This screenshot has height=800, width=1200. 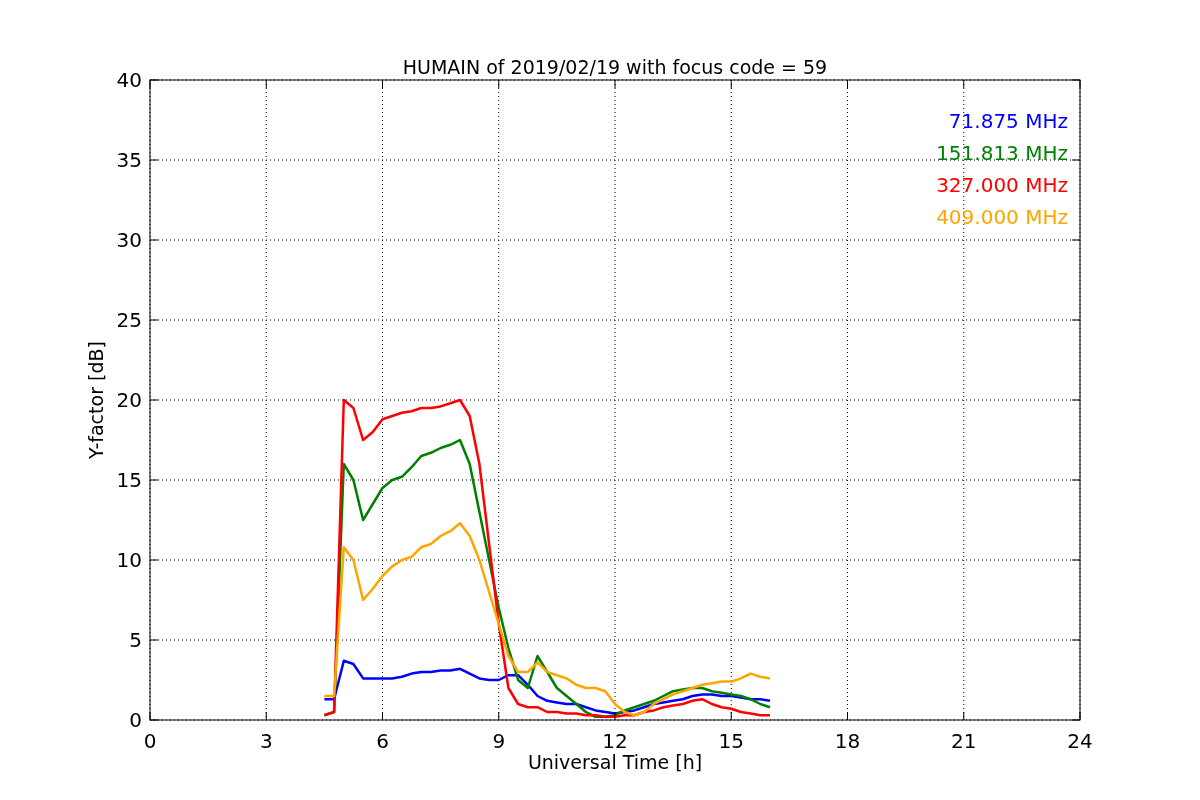 What do you see at coordinates (266, 741) in the screenshot?
I see `x-tick-label: 3` at bounding box center [266, 741].